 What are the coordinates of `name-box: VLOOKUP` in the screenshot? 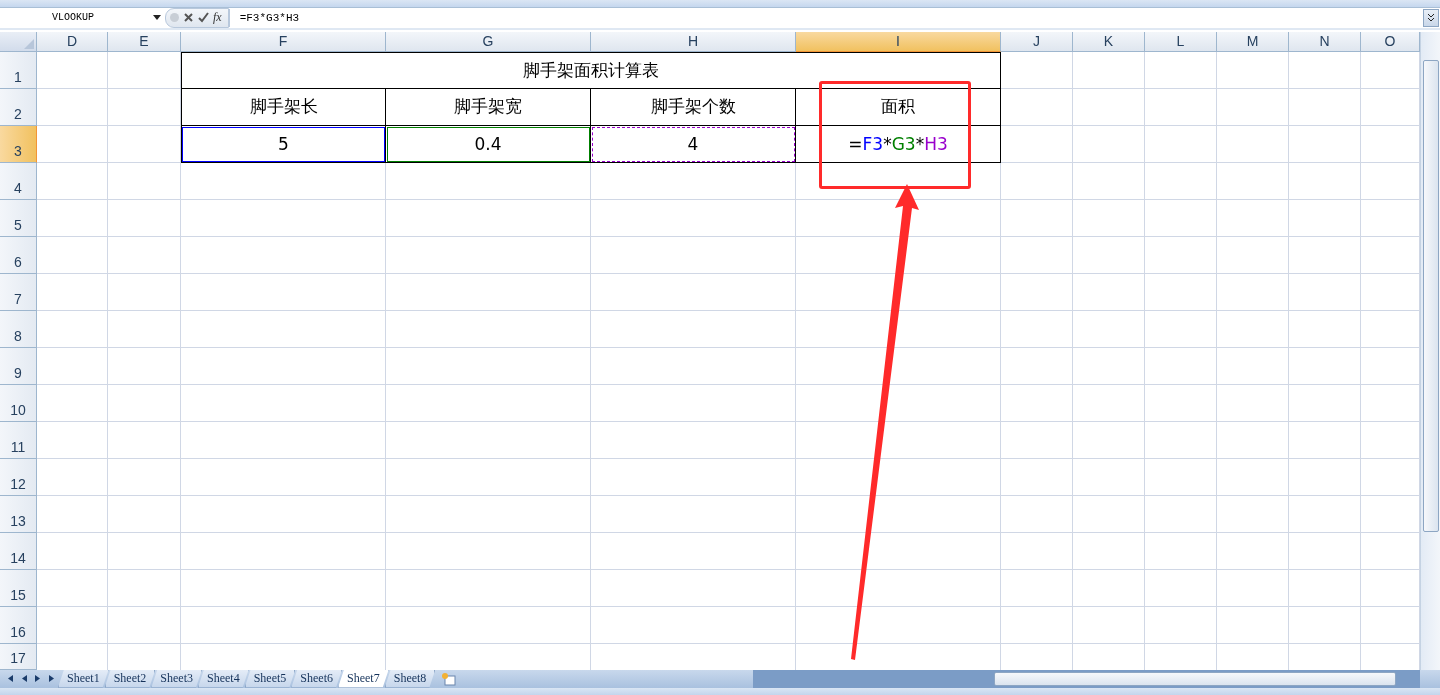 It's located at (82, 17).